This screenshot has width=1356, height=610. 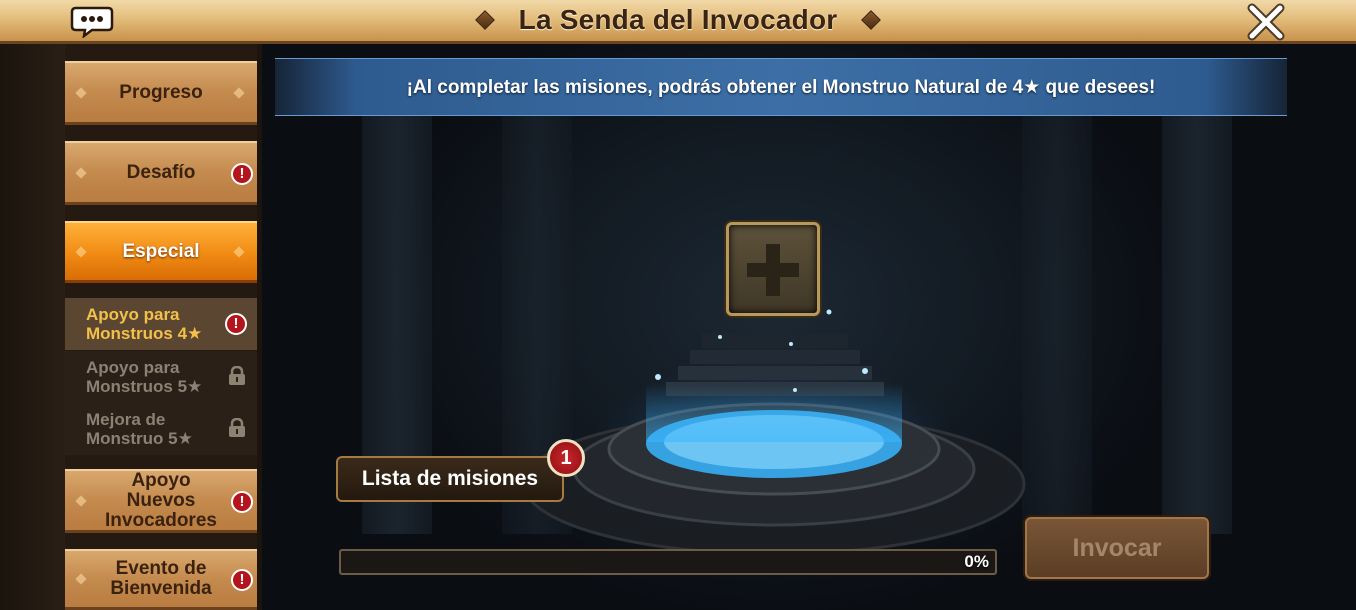 I want to click on add-monster-slot-button, so click(x=773, y=269).